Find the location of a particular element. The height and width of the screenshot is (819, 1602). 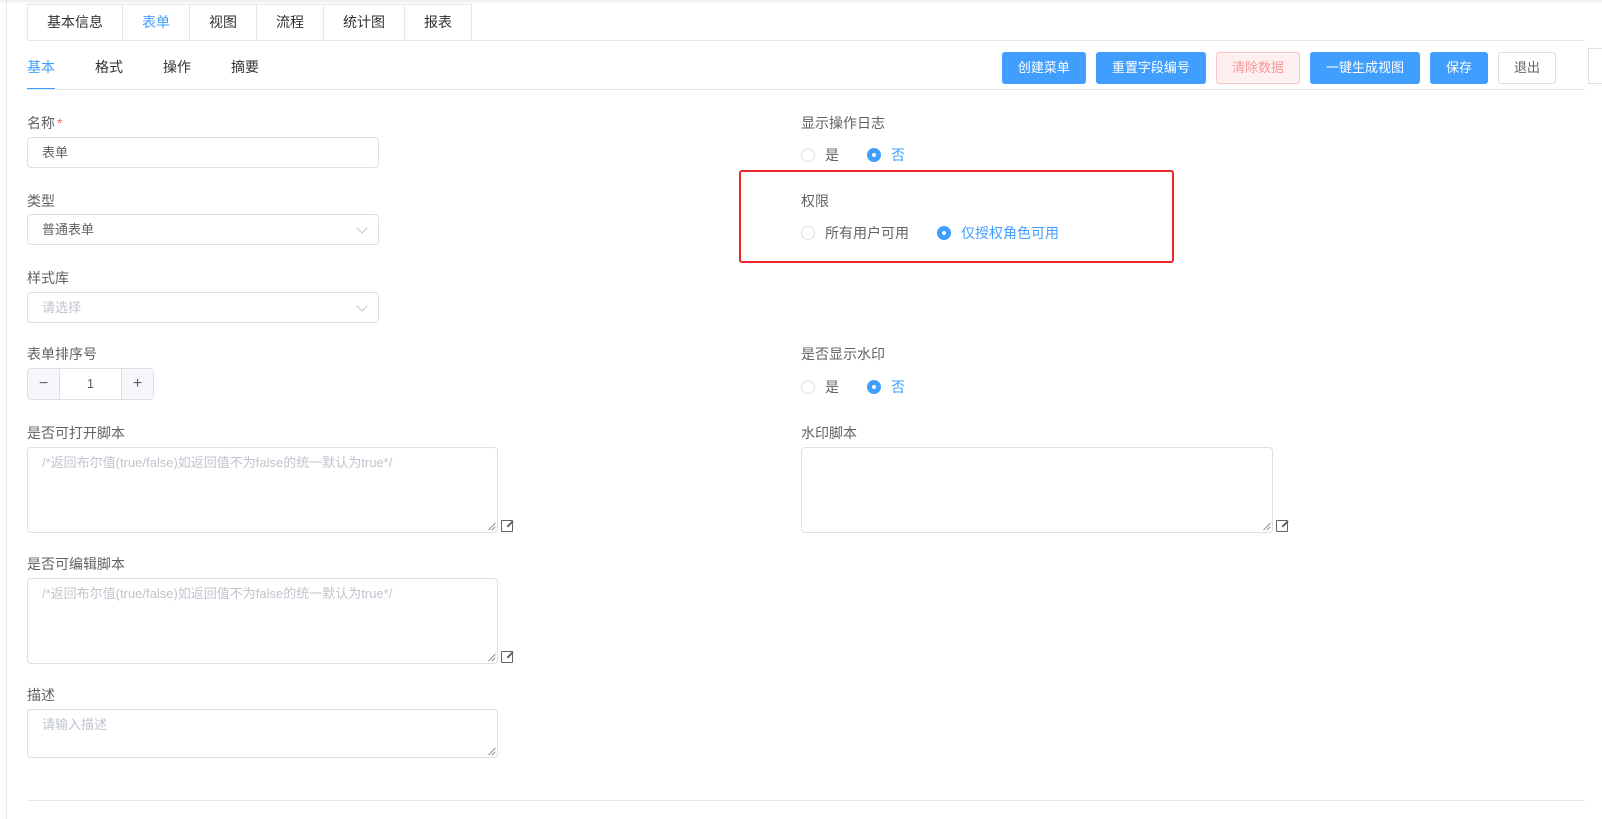

watermark-script-label: 水印脚本 is located at coordinates (829, 433).